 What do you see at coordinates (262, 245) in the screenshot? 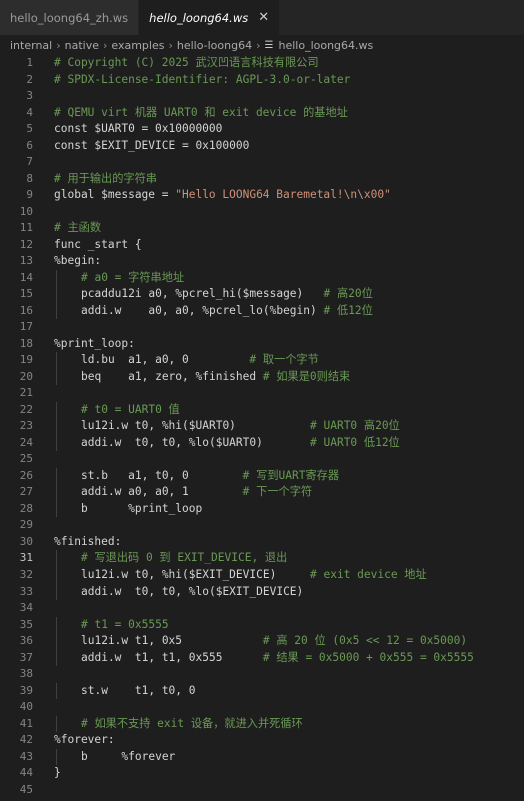
I see `code-line: 12 func _start {` at bounding box center [262, 245].